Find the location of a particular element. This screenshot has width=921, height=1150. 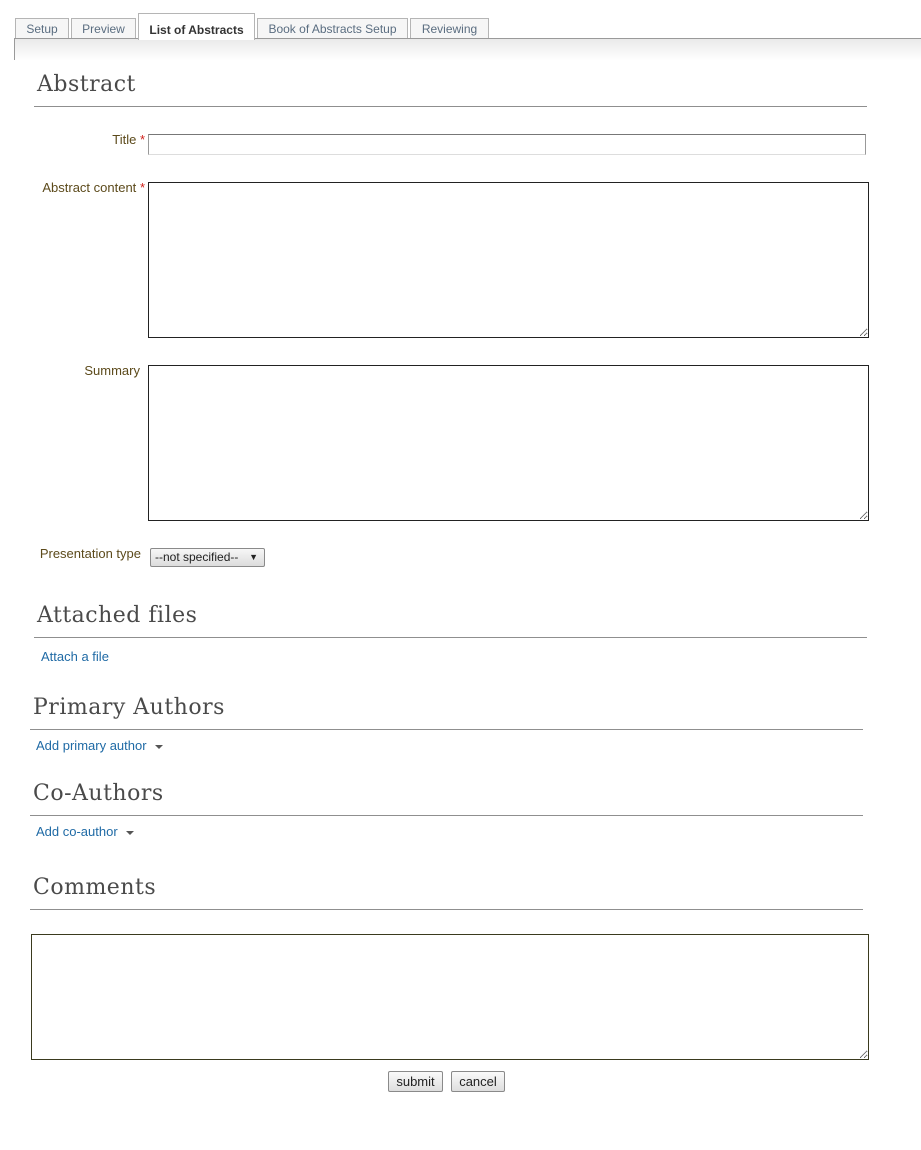

title-input is located at coordinates (507, 144).